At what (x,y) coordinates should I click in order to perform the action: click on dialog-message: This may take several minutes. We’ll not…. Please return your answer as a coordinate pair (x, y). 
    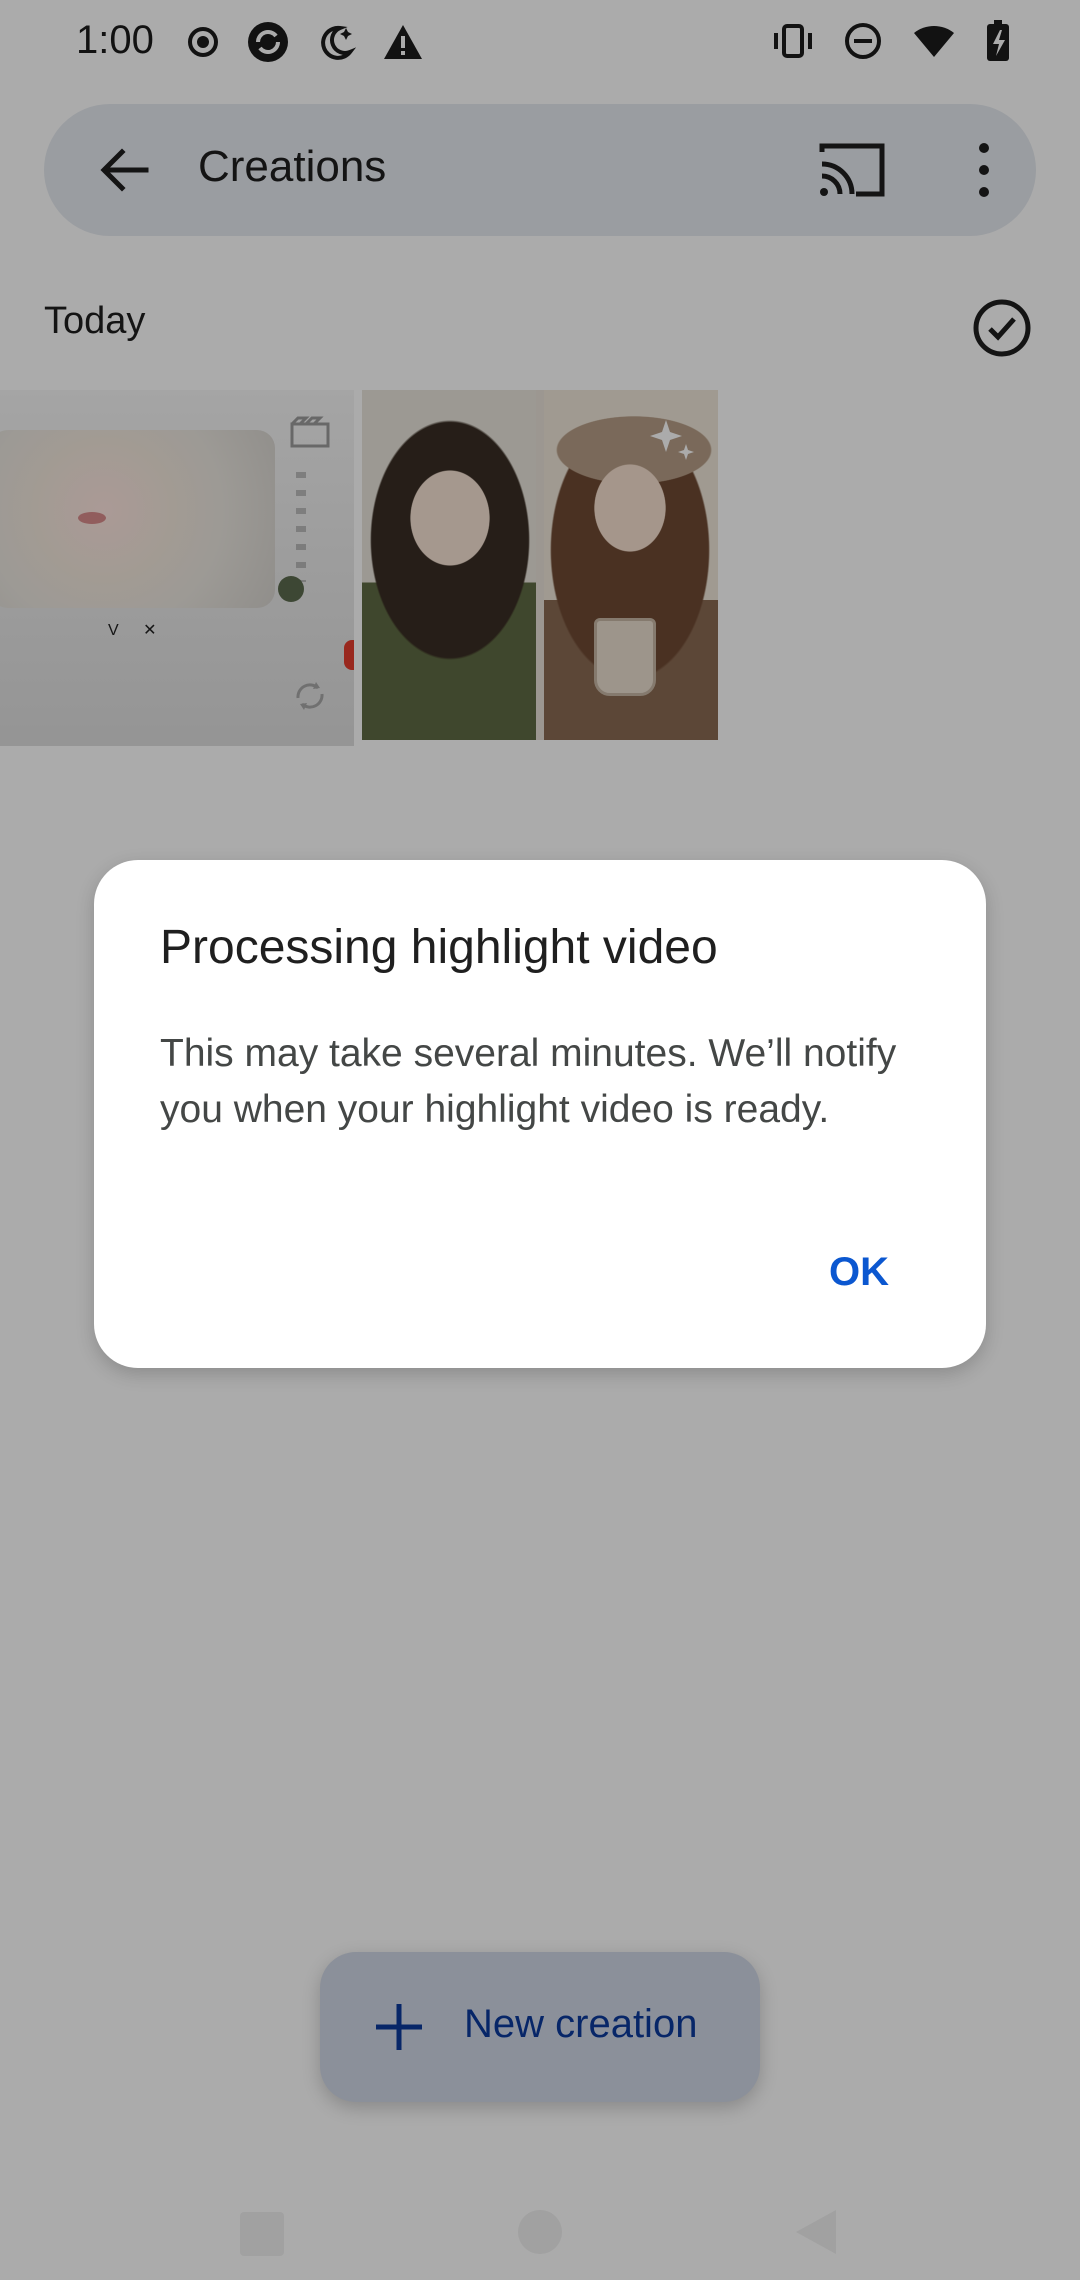
    Looking at the image, I should click on (528, 1081).